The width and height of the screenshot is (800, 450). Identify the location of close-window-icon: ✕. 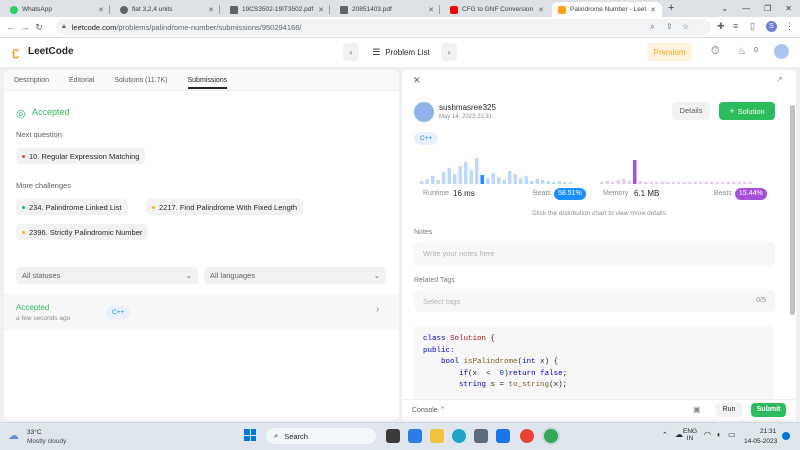
(788, 8).